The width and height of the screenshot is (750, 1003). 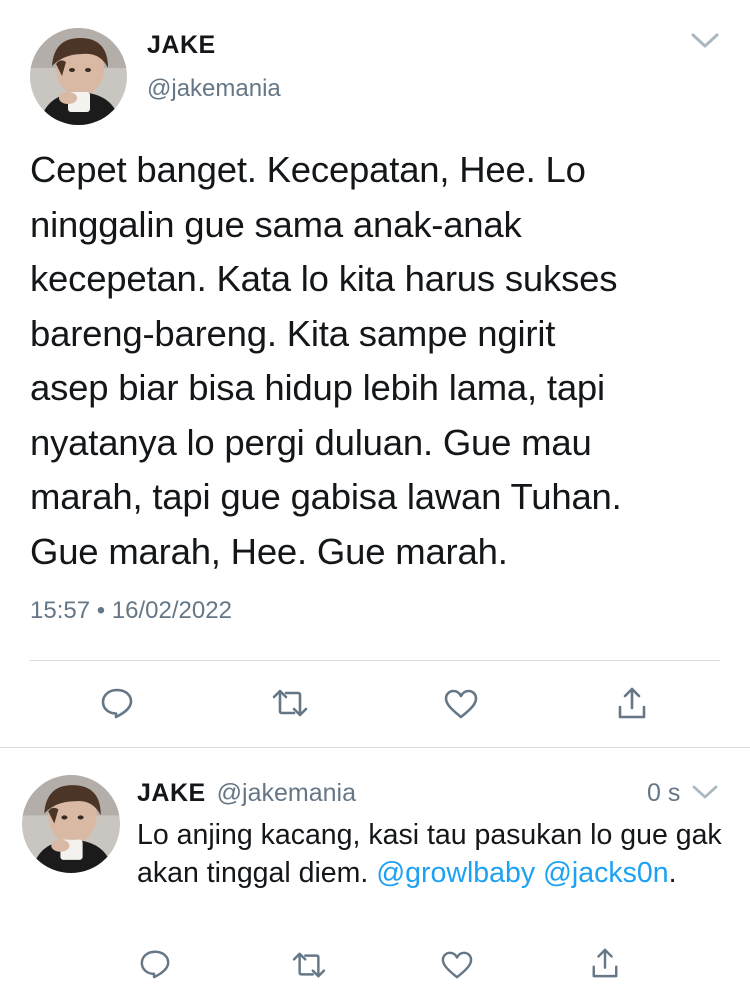 What do you see at coordinates (672, 873) in the screenshot?
I see `tweet-text-end: .` at bounding box center [672, 873].